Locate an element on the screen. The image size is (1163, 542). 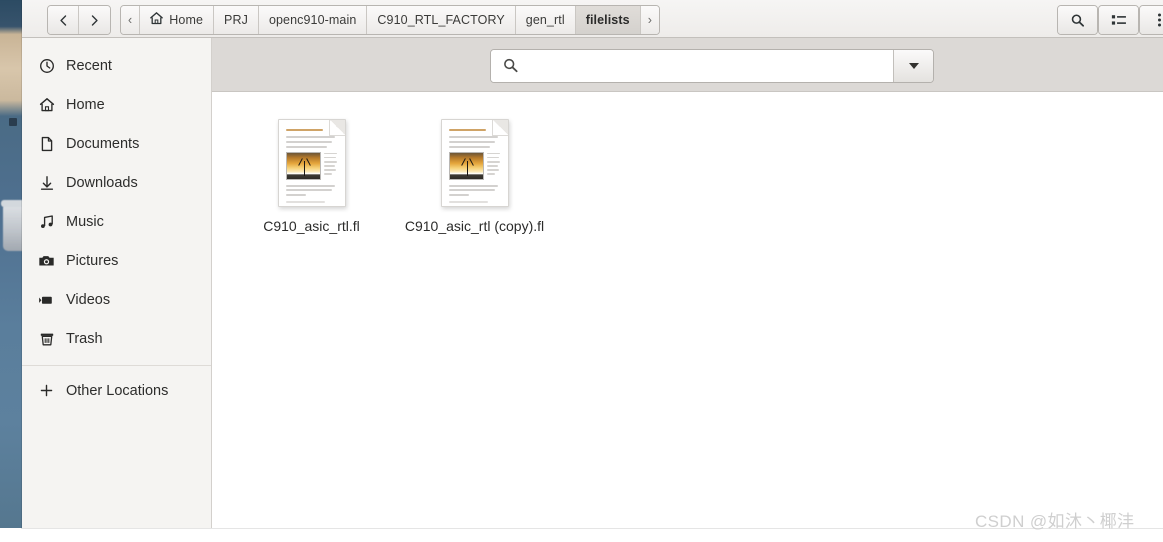
sidebar-item-music: Music is located at coordinates (116, 221).